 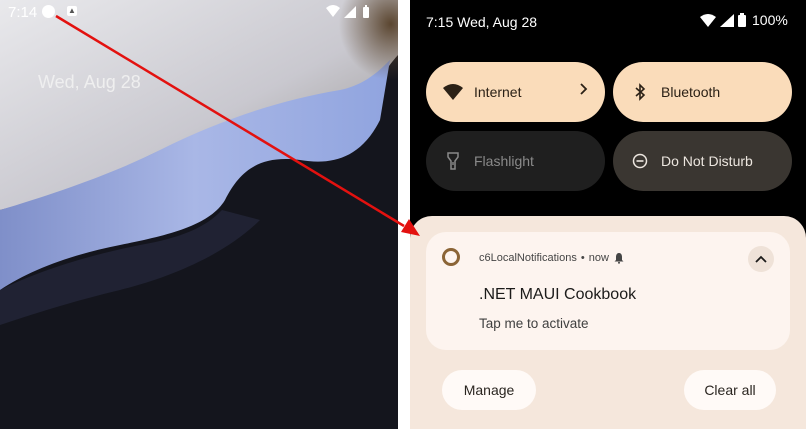 I want to click on tile-bluetooth: Bluetooth, so click(x=702, y=92).